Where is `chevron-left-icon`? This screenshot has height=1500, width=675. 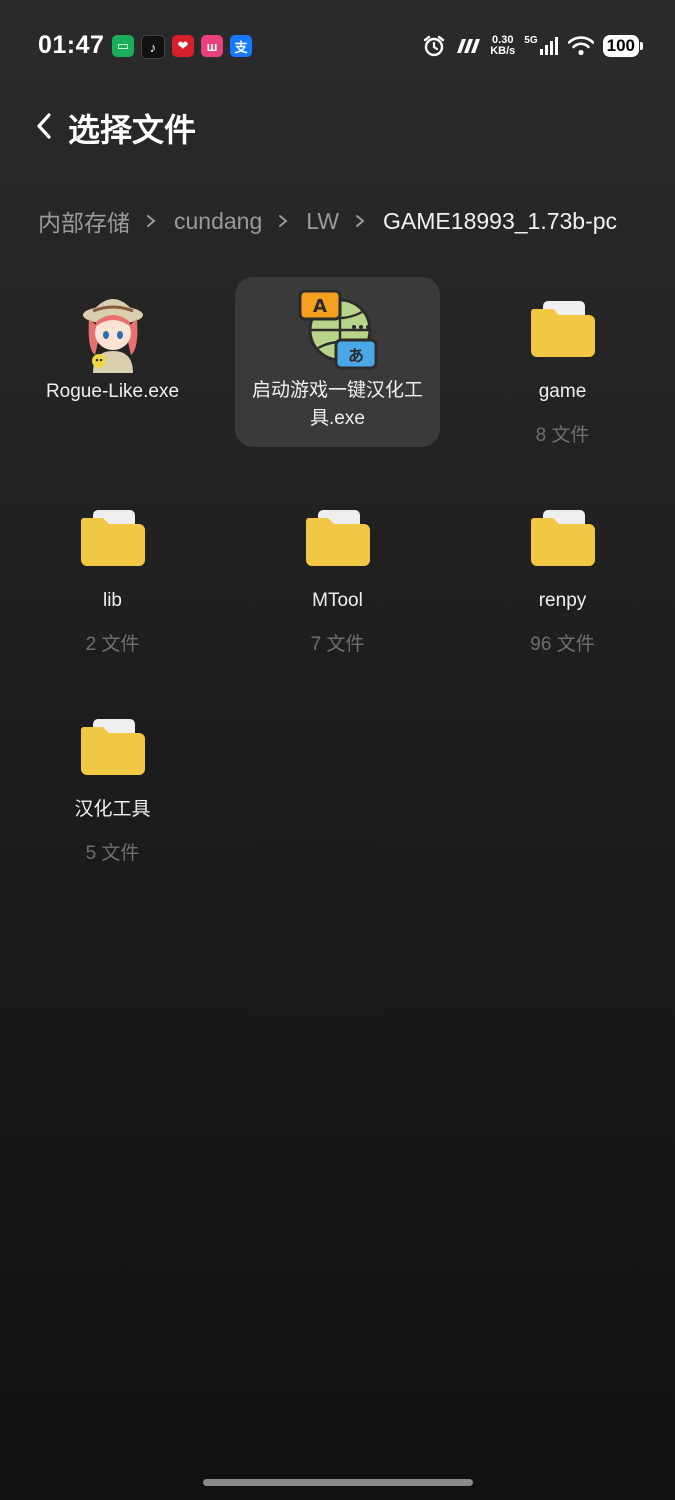
chevron-left-icon is located at coordinates (44, 126).